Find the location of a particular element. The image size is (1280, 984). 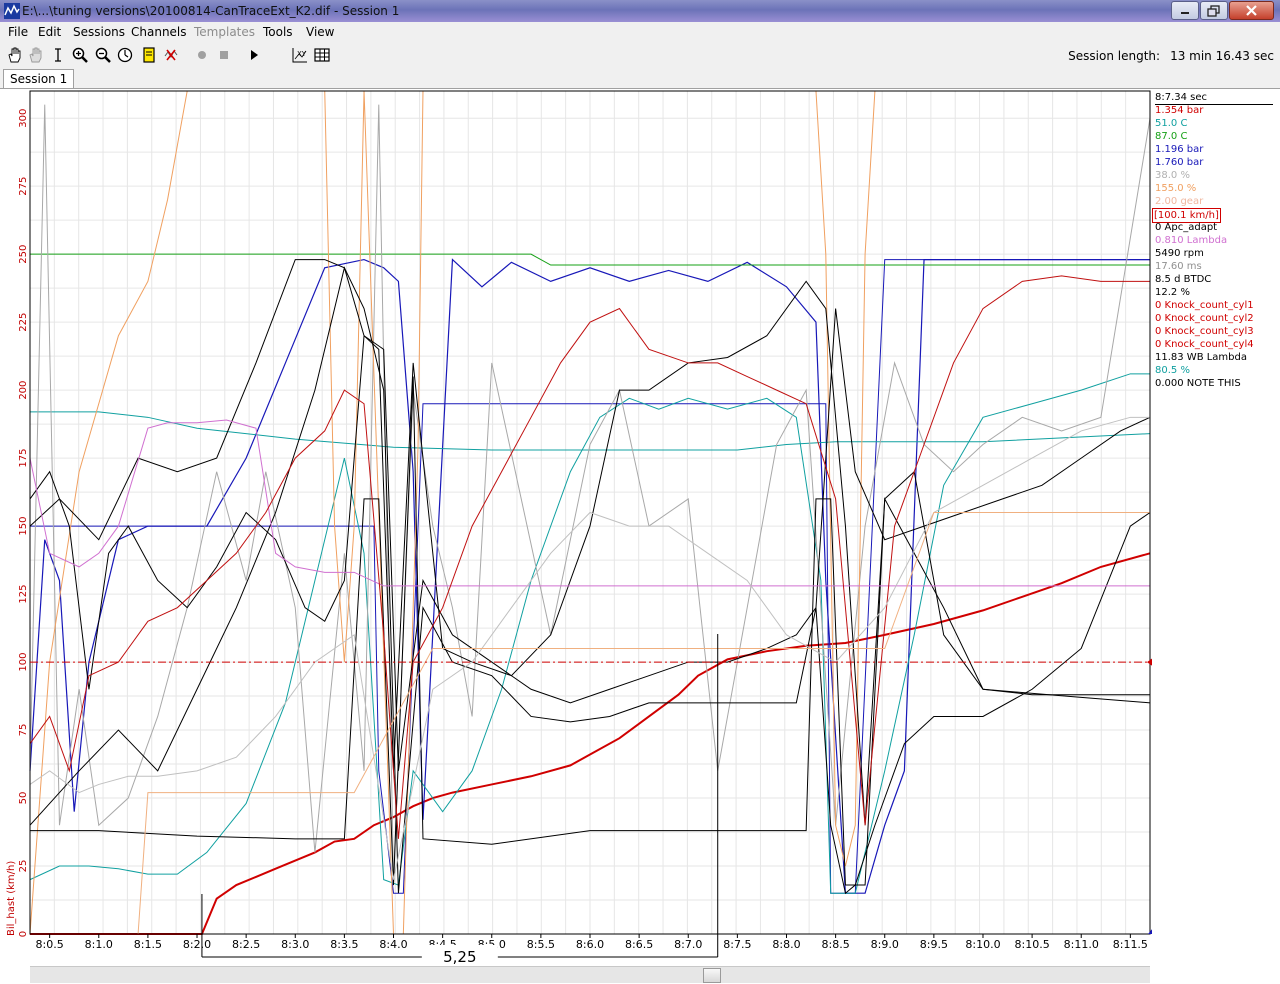

x-tick-label: 8:3.5 is located at coordinates (344, 944).